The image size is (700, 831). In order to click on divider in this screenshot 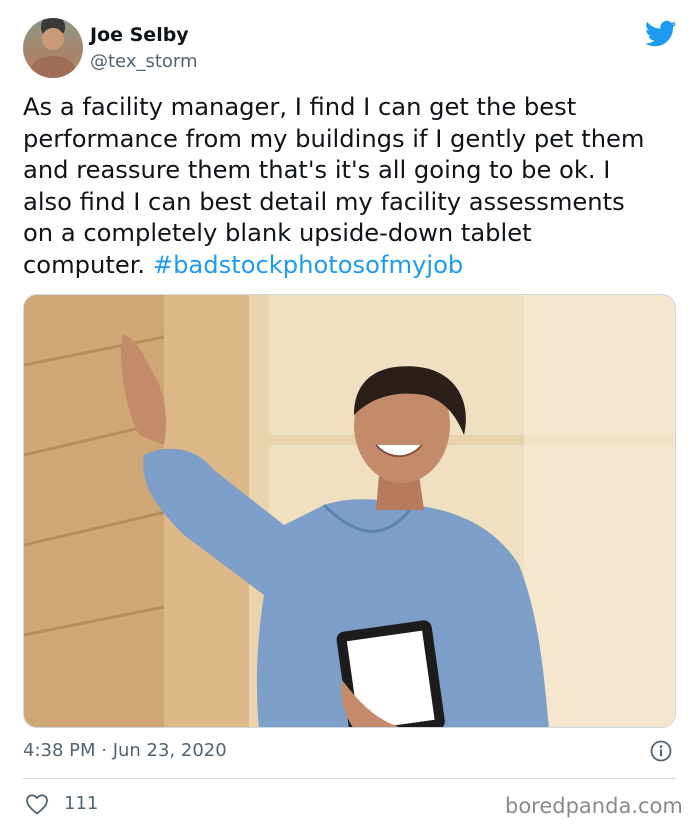, I will do `click(349, 778)`.